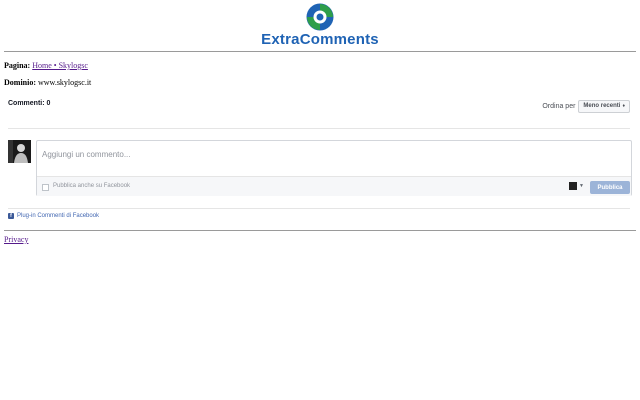  Describe the element at coordinates (45, 187) in the screenshot. I see `share-checkbox` at that location.